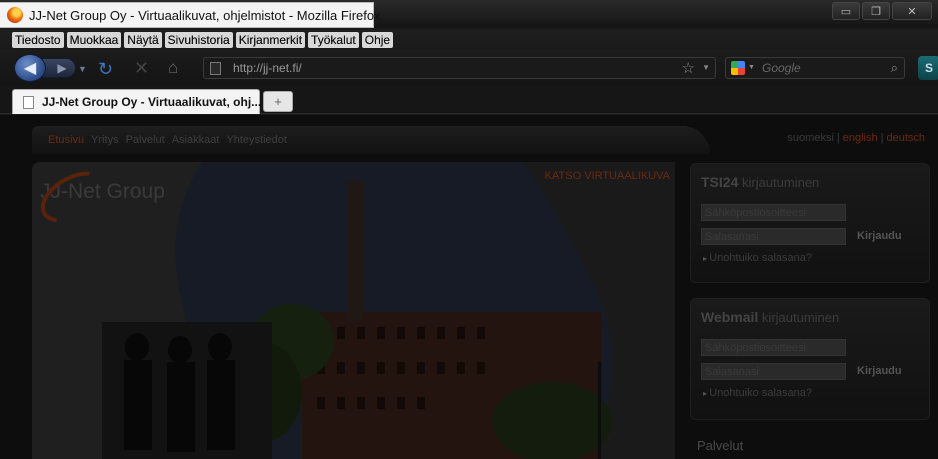  What do you see at coordinates (894, 68) in the screenshot?
I see `search-icon: ⌕` at bounding box center [894, 68].